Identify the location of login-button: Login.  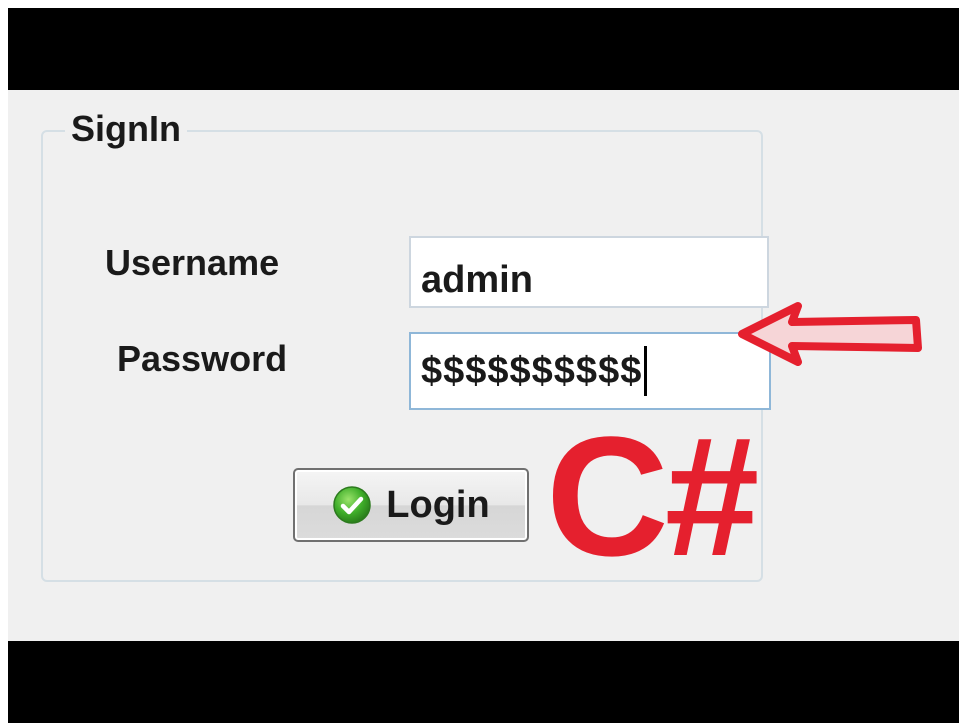
(411, 505).